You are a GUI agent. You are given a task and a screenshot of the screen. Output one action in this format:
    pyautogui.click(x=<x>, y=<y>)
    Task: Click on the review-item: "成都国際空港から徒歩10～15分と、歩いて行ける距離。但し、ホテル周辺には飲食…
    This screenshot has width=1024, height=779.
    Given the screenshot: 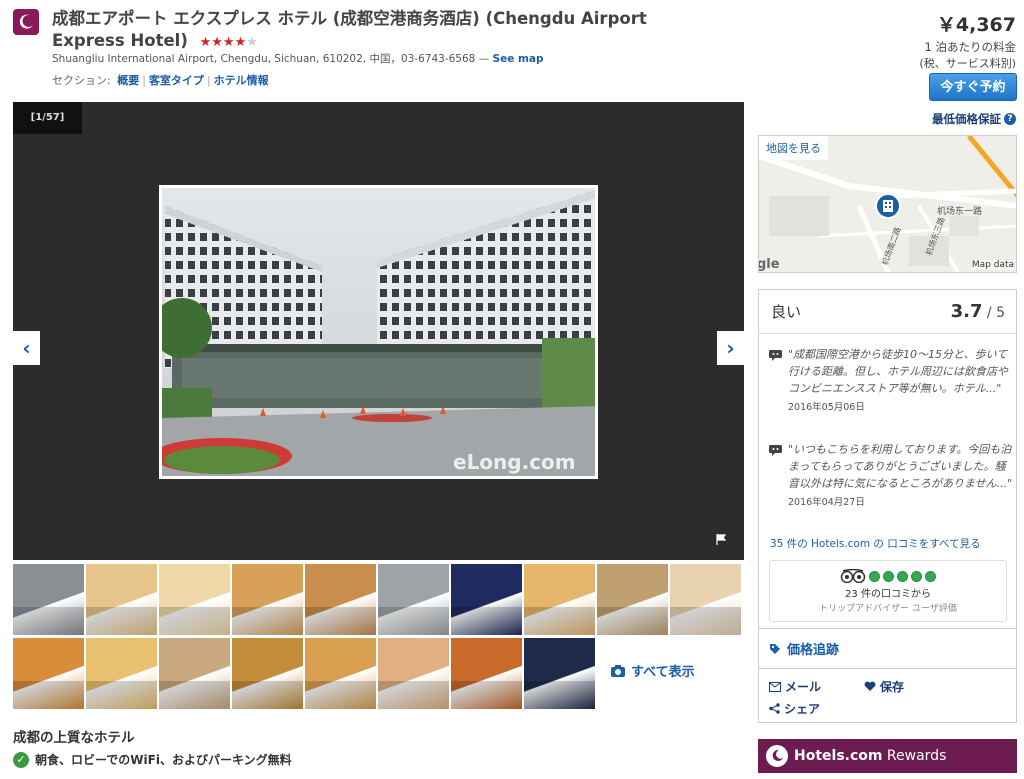 What is the action you would take?
    pyautogui.click(x=891, y=381)
    